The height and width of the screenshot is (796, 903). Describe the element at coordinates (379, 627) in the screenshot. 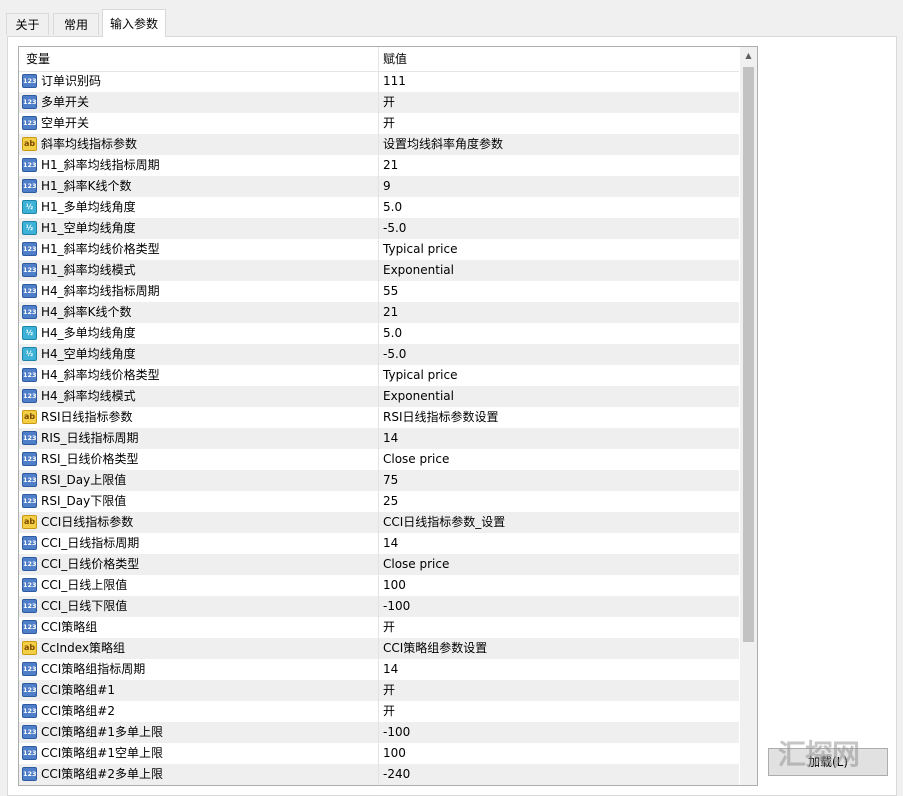

I see `table-row: 123 CCI策略组 开` at that location.